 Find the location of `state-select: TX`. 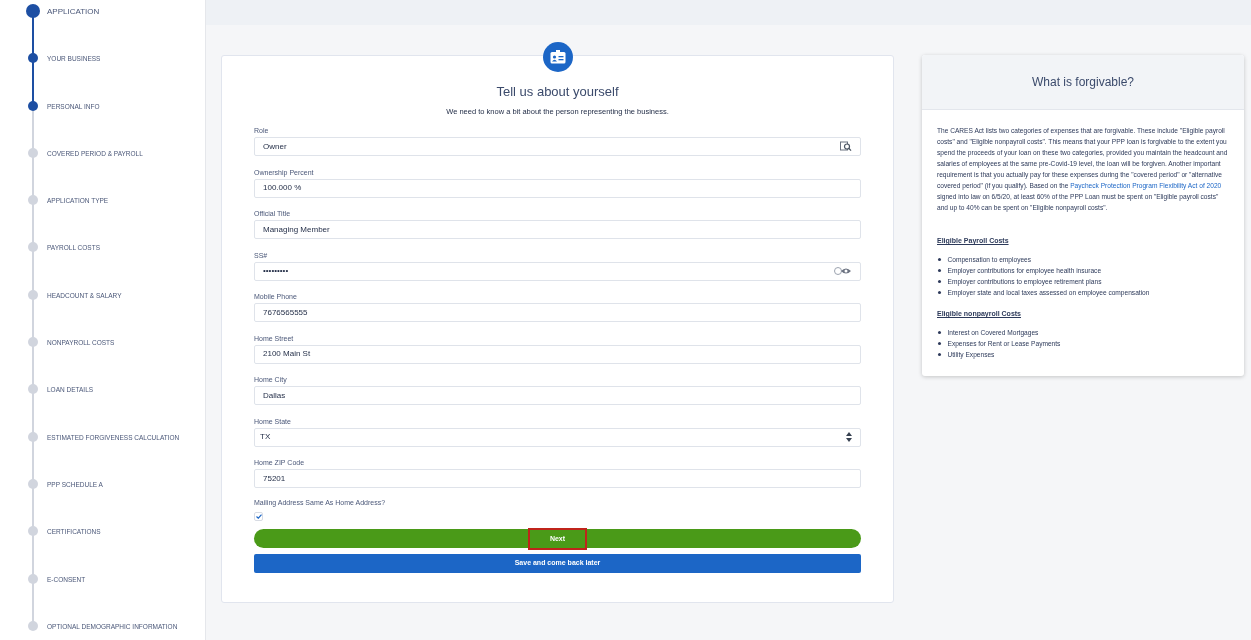

state-select: TX is located at coordinates (557, 437).